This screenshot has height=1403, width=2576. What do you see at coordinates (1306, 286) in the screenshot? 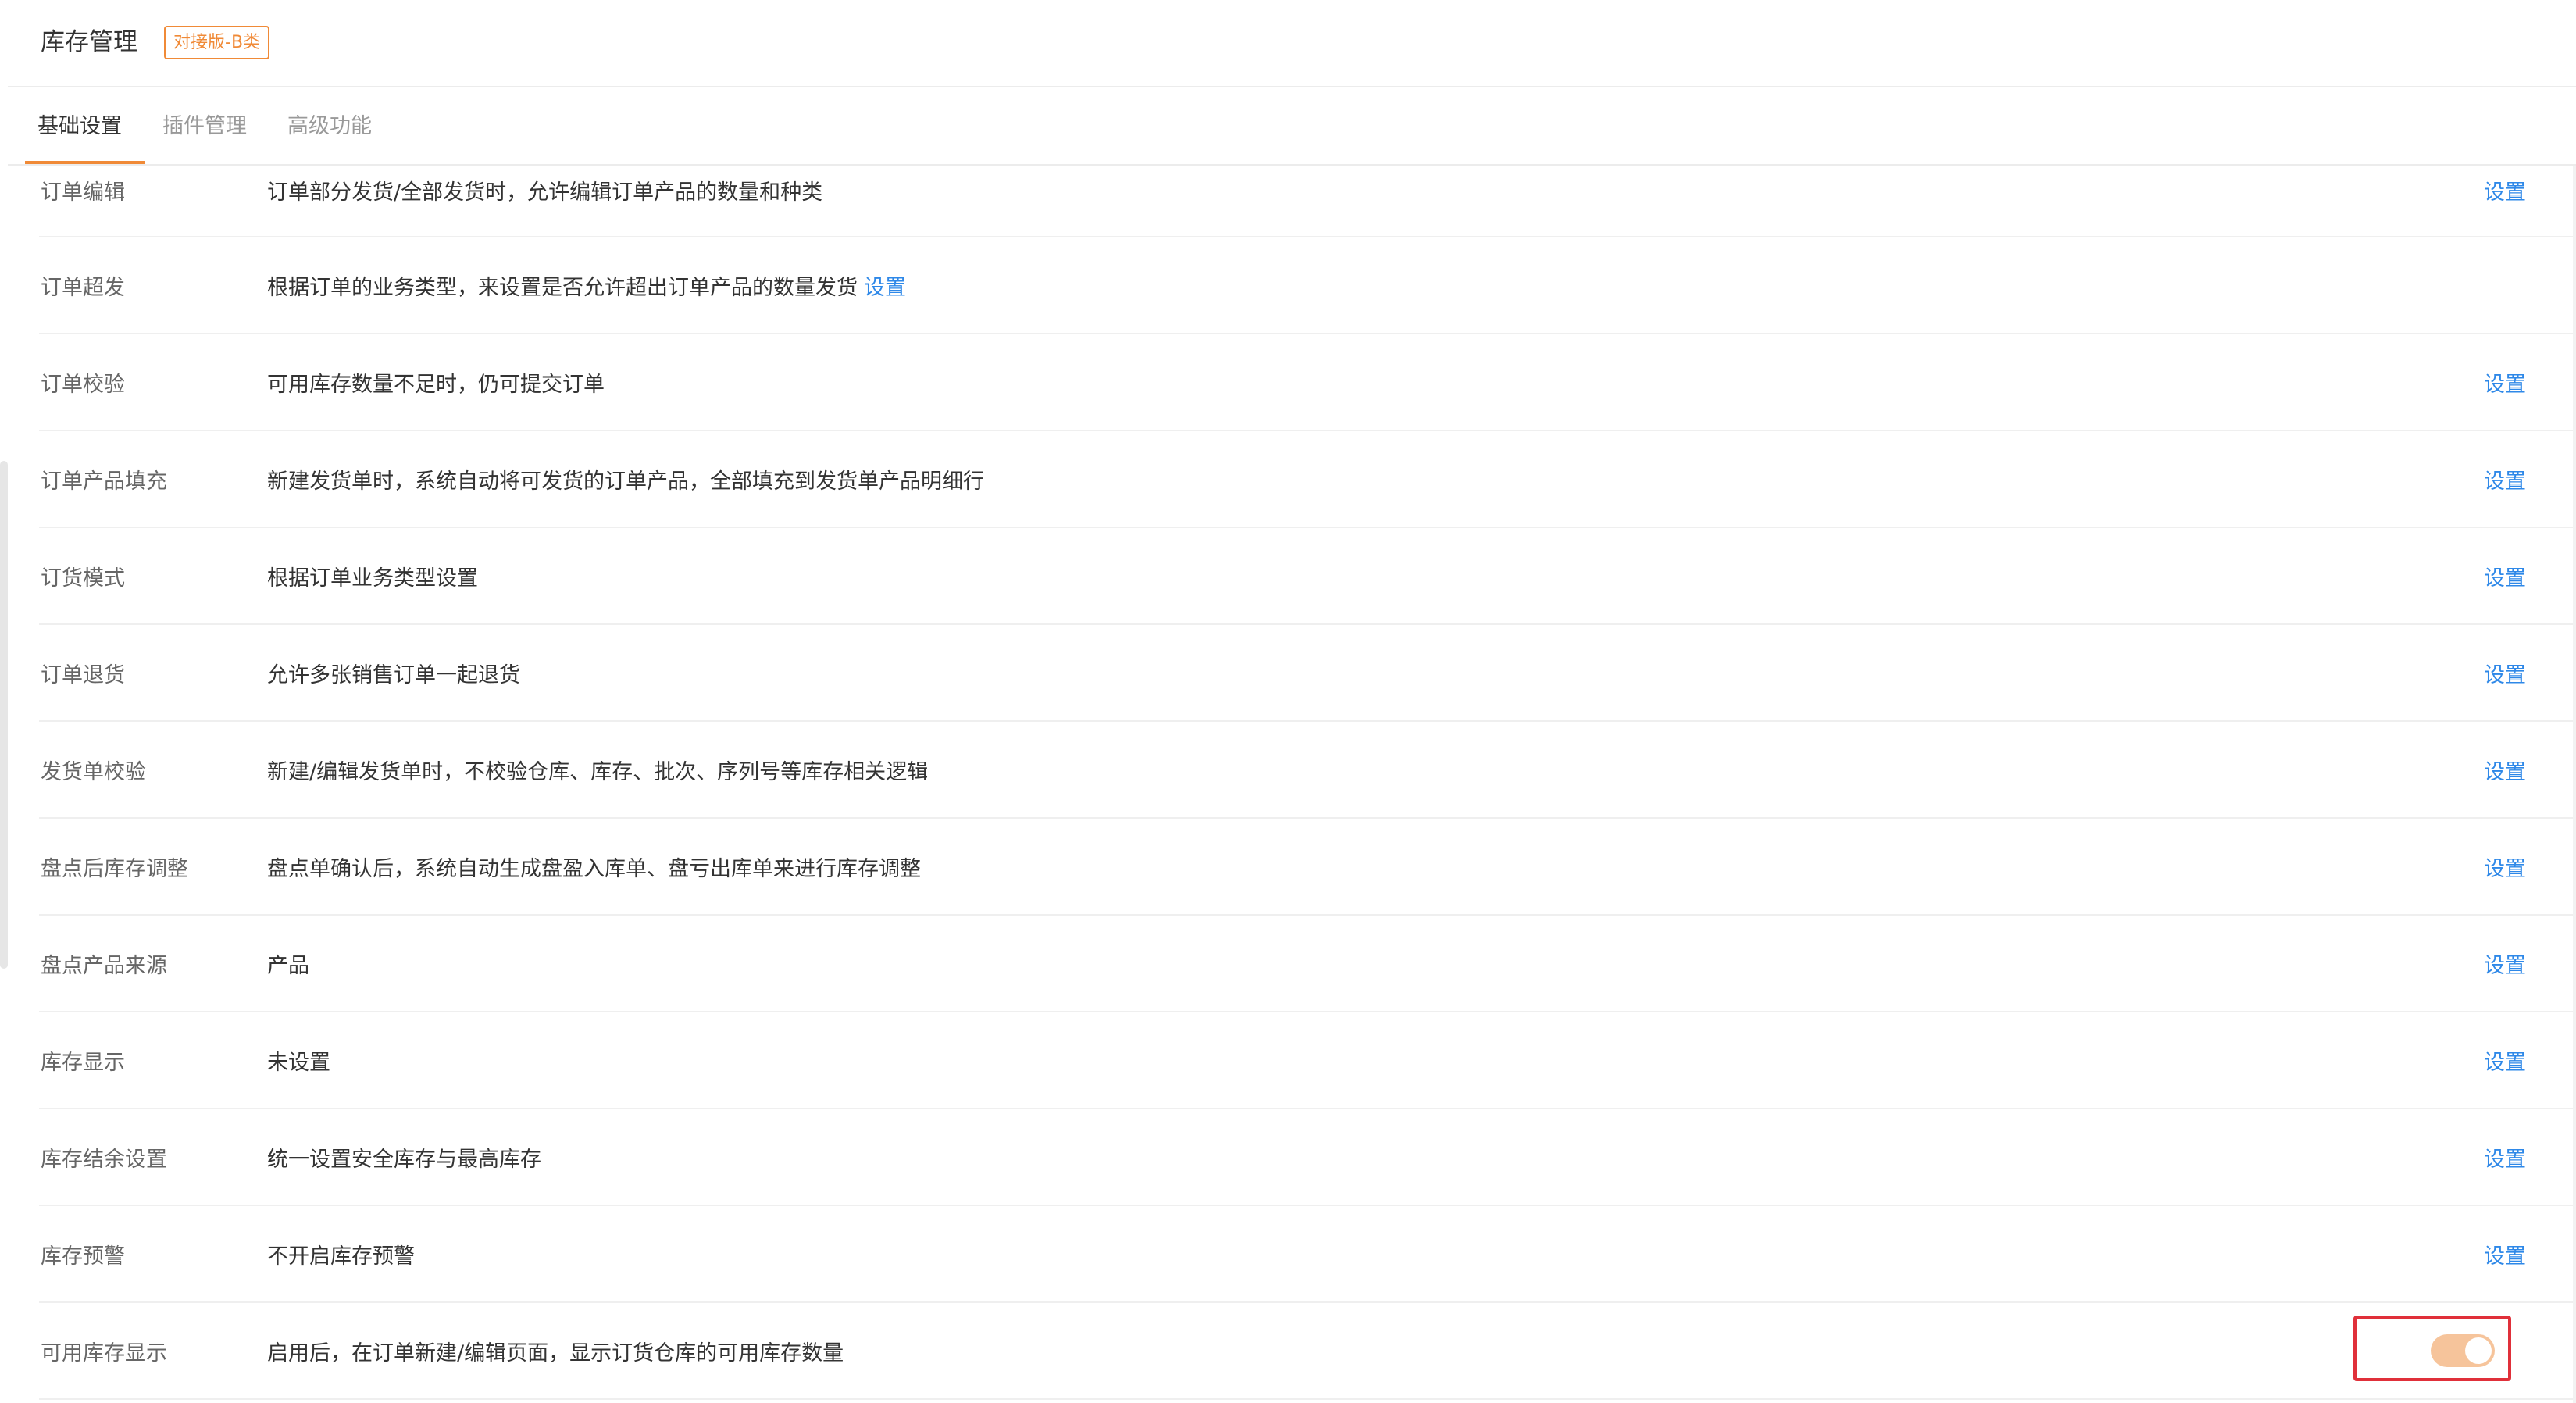
I see `setting-row-order-overship: 订单超发 根据订单的业务类型，来设置是否允许超出订单产品的数量发货 设置` at bounding box center [1306, 286].